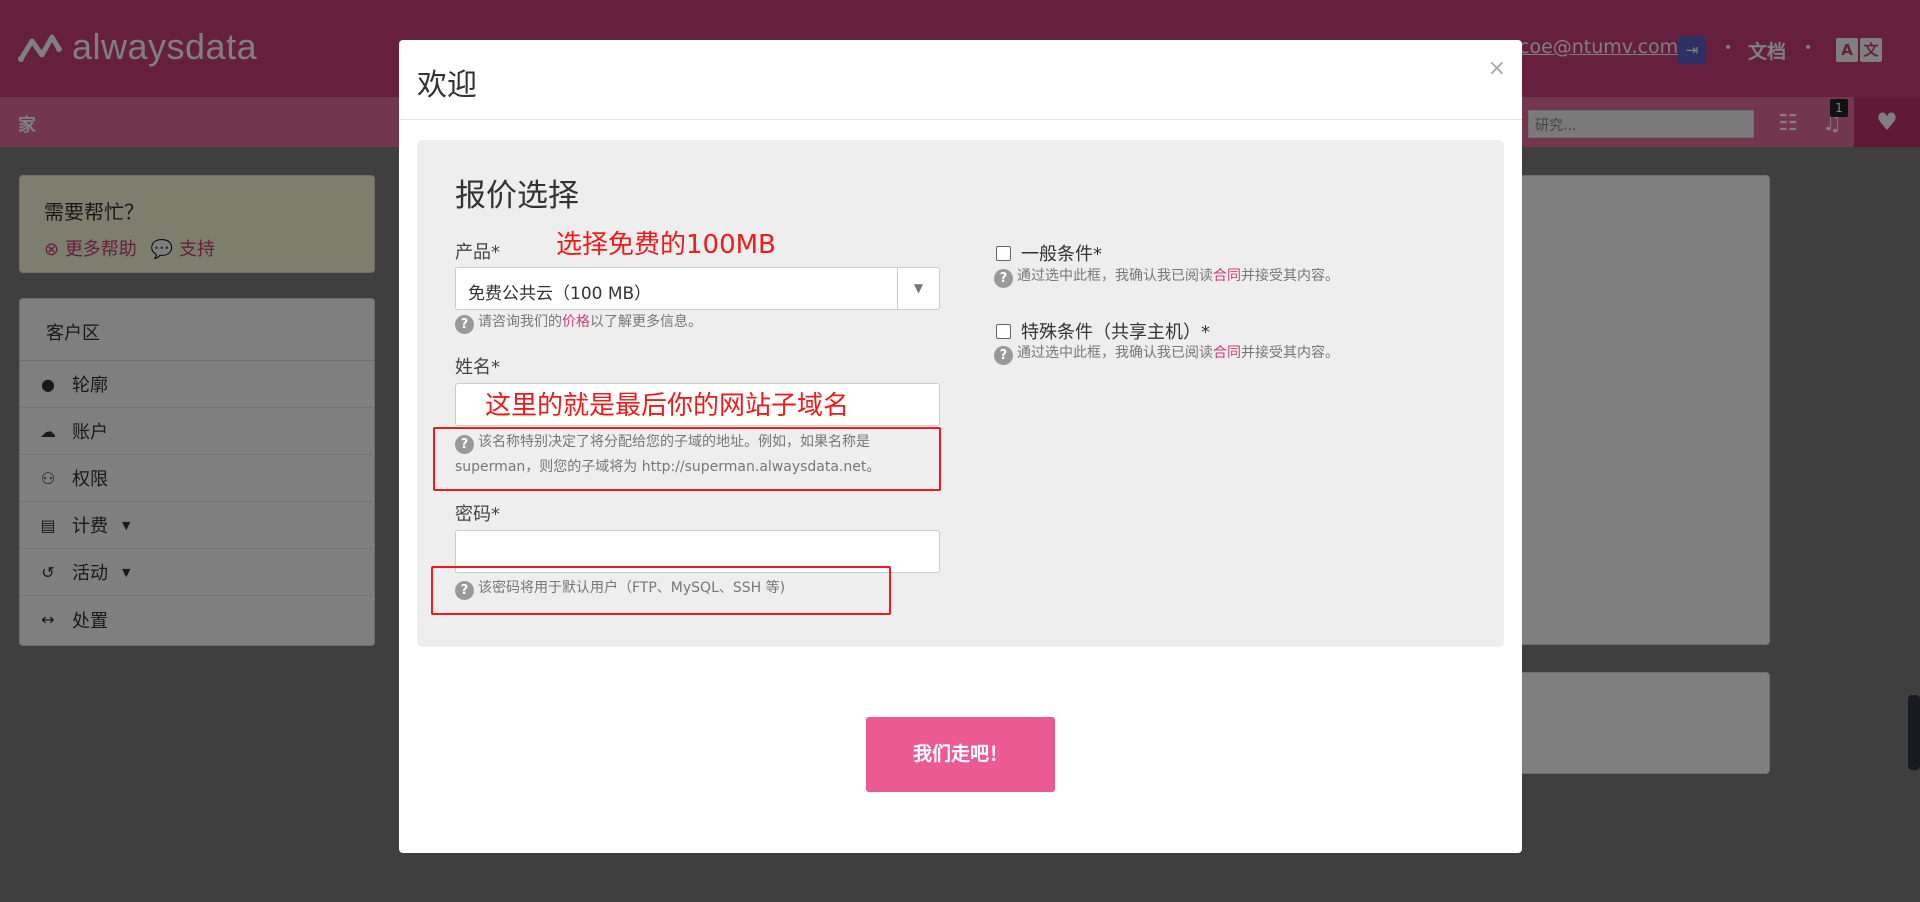  I want to click on product-select: 免费公共云（100 MB） ▼, so click(697, 288).